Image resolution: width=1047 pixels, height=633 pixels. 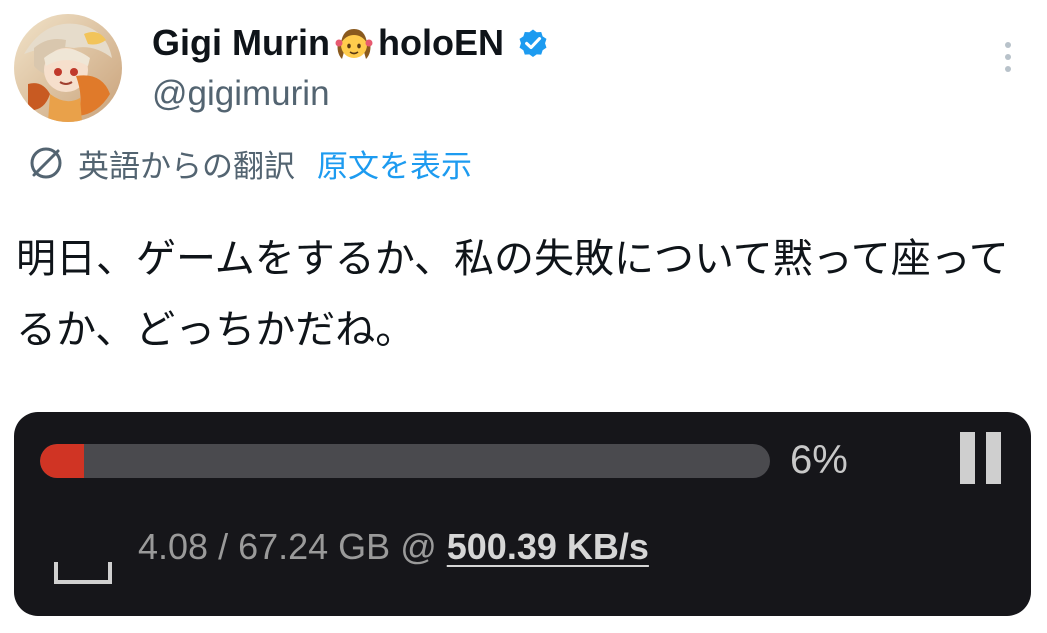 What do you see at coordinates (413, 546) in the screenshot?
I see `at-sign: @` at bounding box center [413, 546].